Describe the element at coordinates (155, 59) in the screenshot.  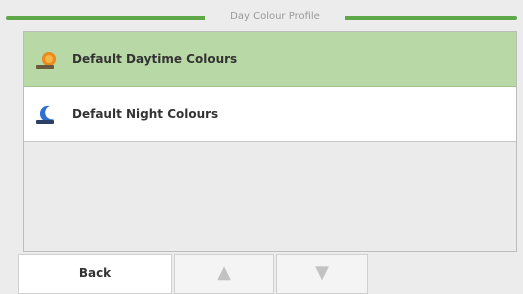
I see `list-item-label: Default Daytime Colours` at that location.